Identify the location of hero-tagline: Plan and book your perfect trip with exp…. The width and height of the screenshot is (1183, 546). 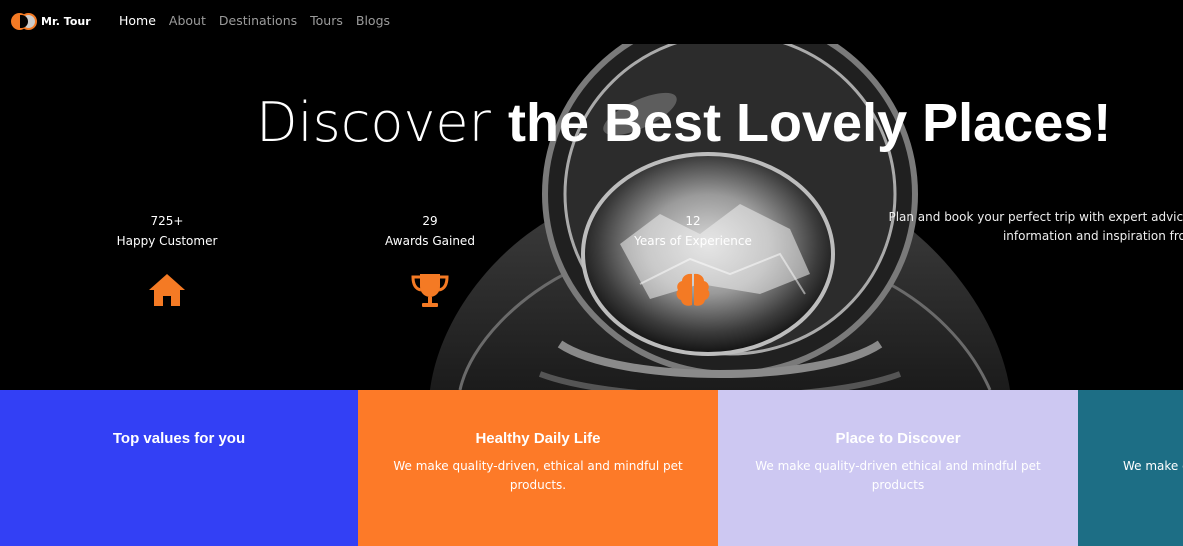
(1035, 226).